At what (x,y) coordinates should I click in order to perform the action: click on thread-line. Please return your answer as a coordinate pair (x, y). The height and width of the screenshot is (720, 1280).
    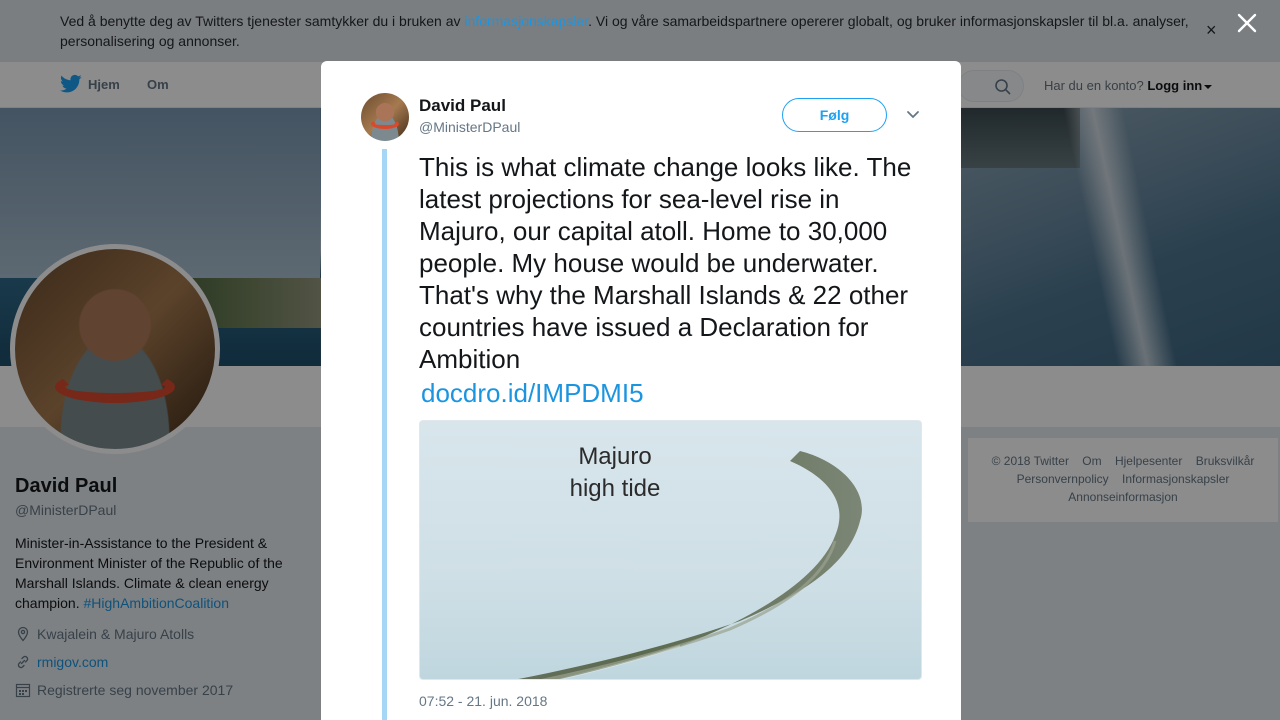
    Looking at the image, I should click on (384, 434).